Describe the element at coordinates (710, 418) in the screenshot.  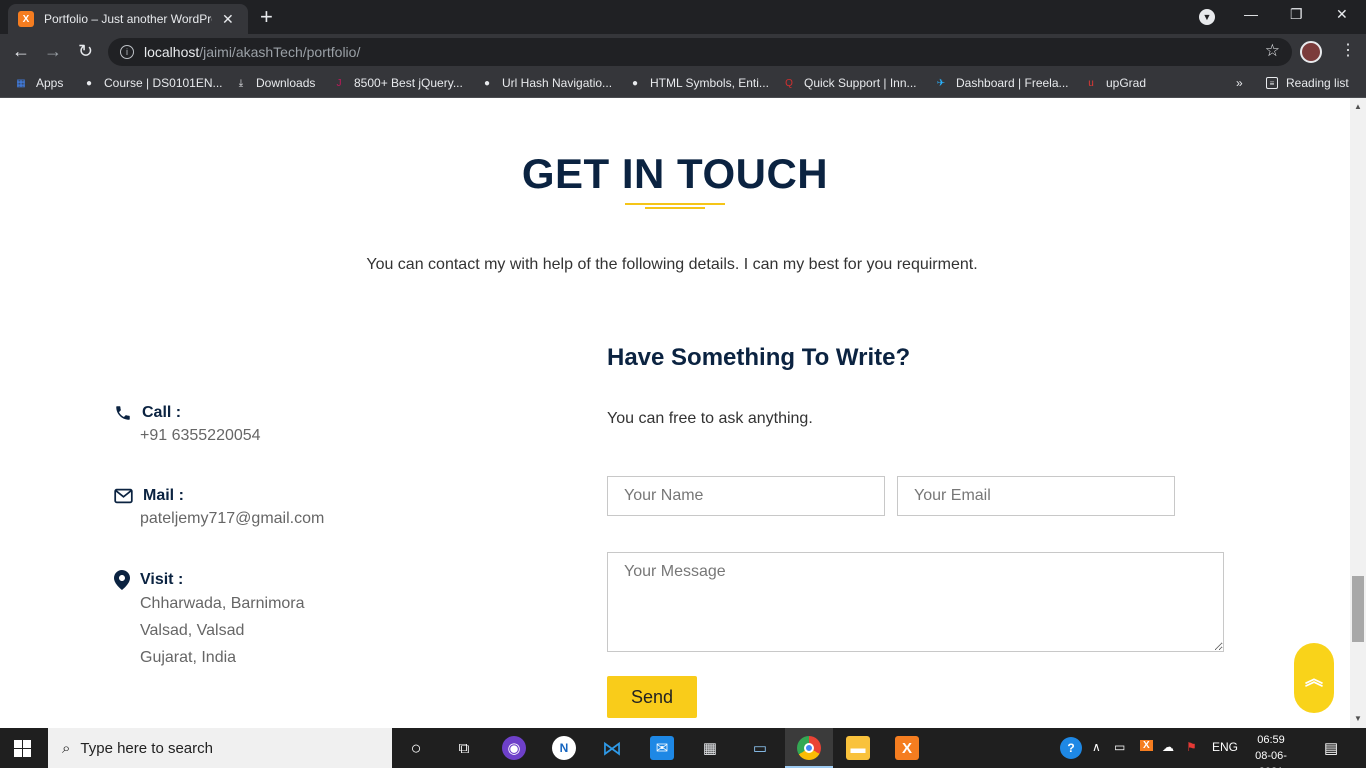
I see `form-subtitle: You can free to ask anything.` at that location.